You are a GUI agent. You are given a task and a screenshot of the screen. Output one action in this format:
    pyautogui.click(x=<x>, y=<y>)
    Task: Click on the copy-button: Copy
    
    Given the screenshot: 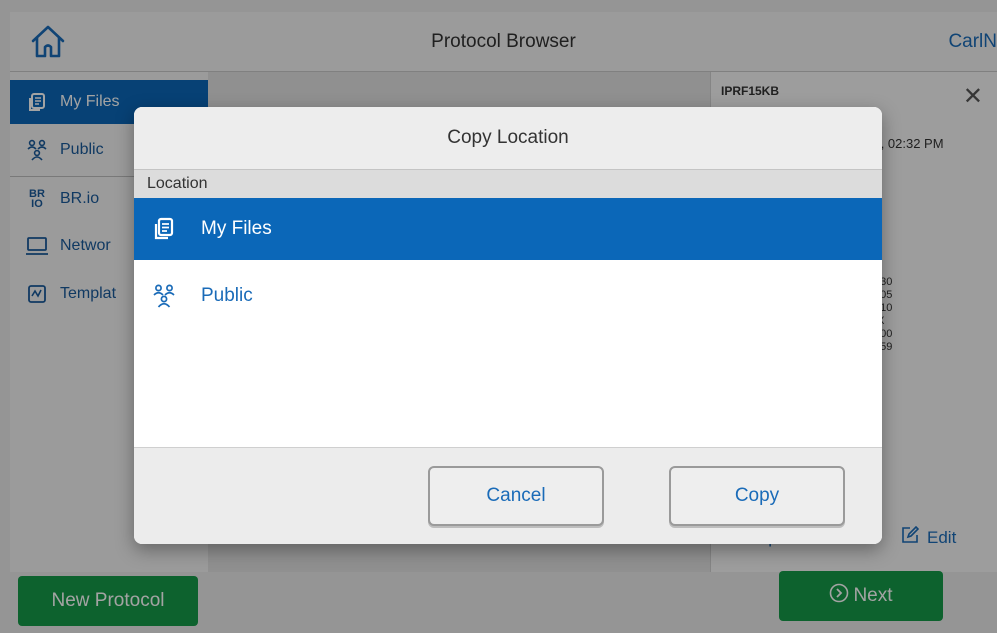 What is the action you would take?
    pyautogui.click(x=757, y=496)
    